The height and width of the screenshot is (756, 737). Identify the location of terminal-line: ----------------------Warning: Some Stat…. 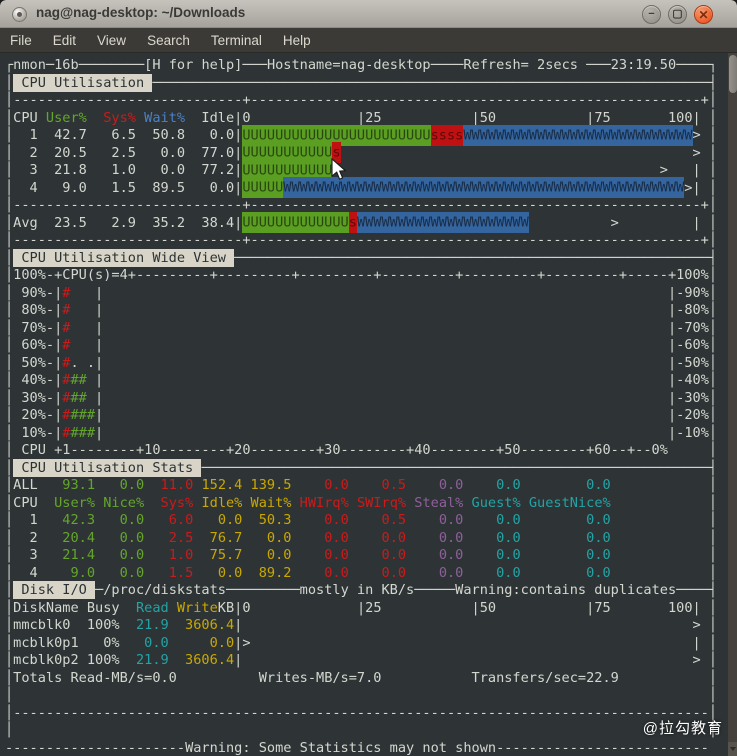
(357, 747).